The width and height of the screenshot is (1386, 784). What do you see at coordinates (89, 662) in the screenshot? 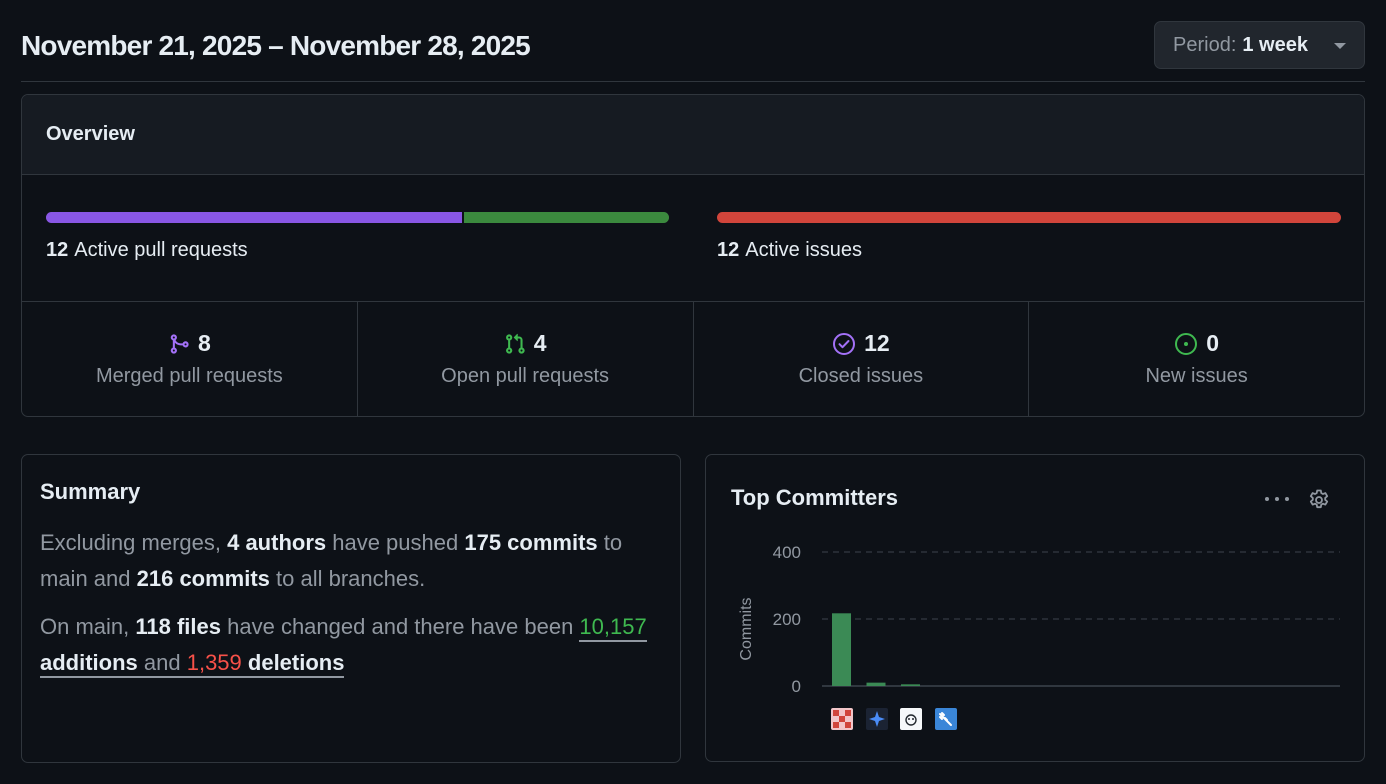
I see `additions-word: additions` at bounding box center [89, 662].